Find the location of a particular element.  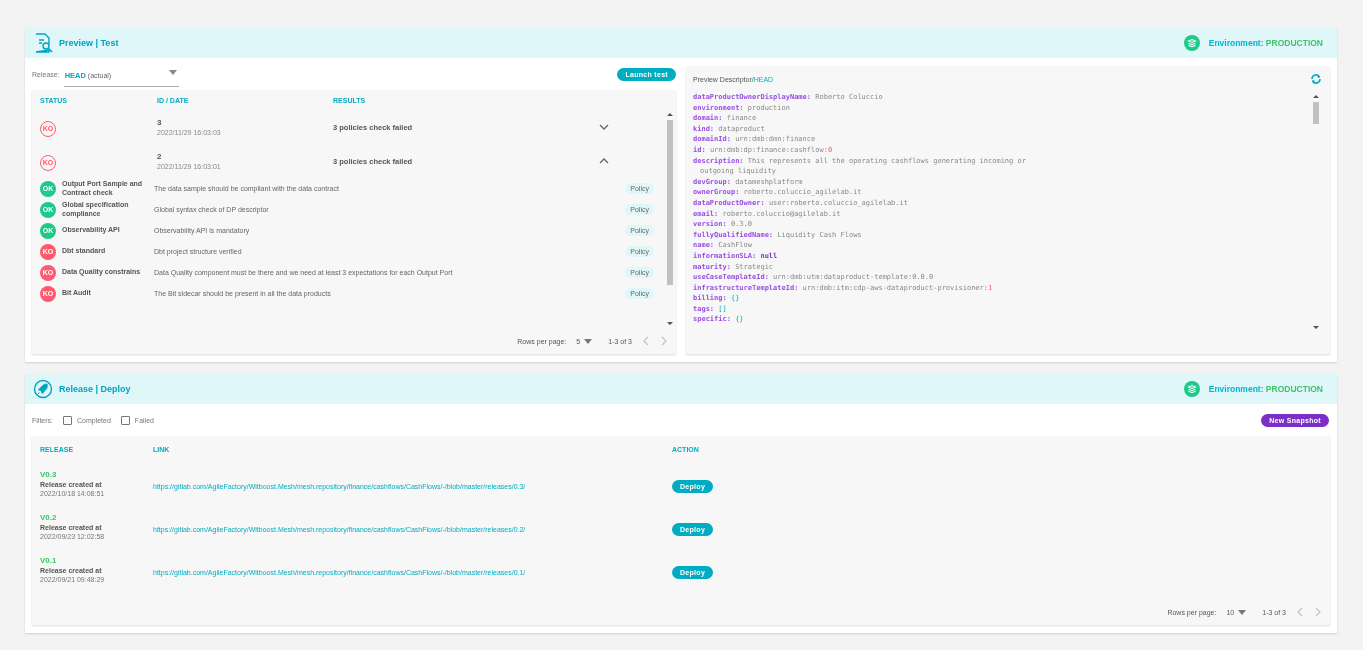

run-id: 2 is located at coordinates (160, 156).